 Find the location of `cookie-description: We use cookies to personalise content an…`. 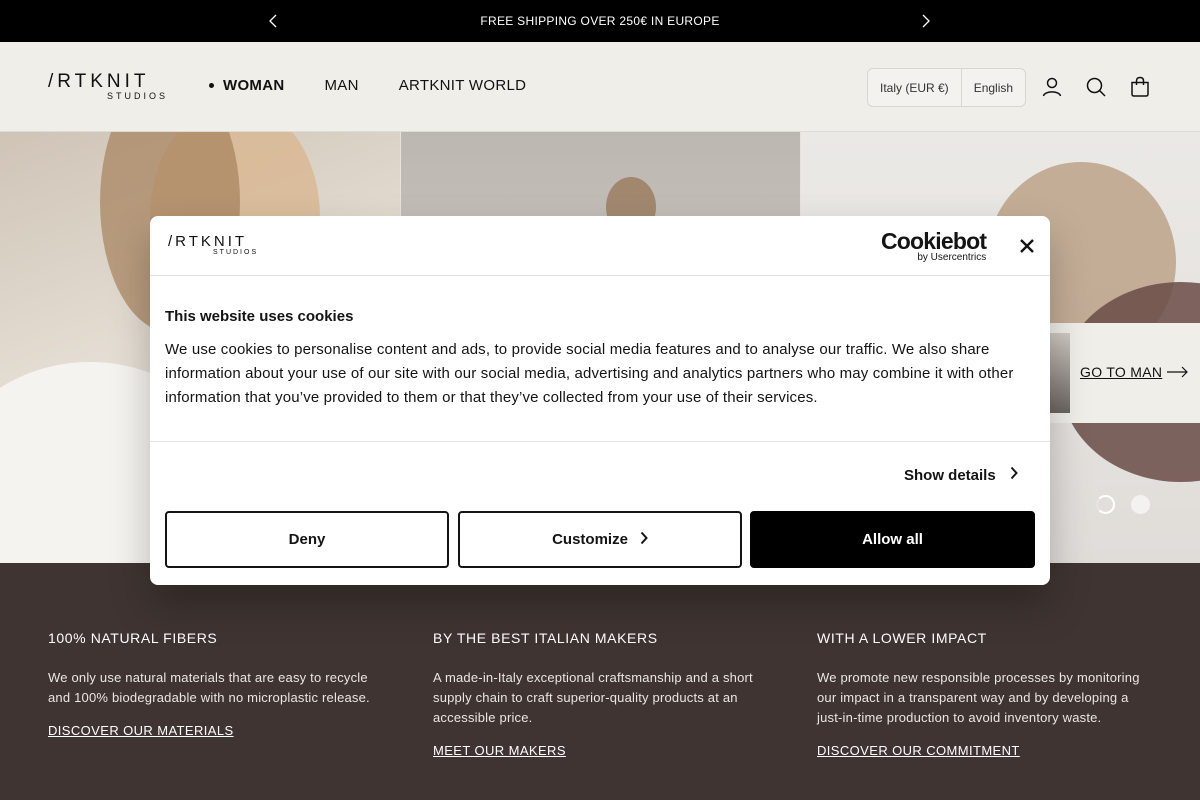

cookie-description: We use cookies to personalise content an… is located at coordinates (589, 373).